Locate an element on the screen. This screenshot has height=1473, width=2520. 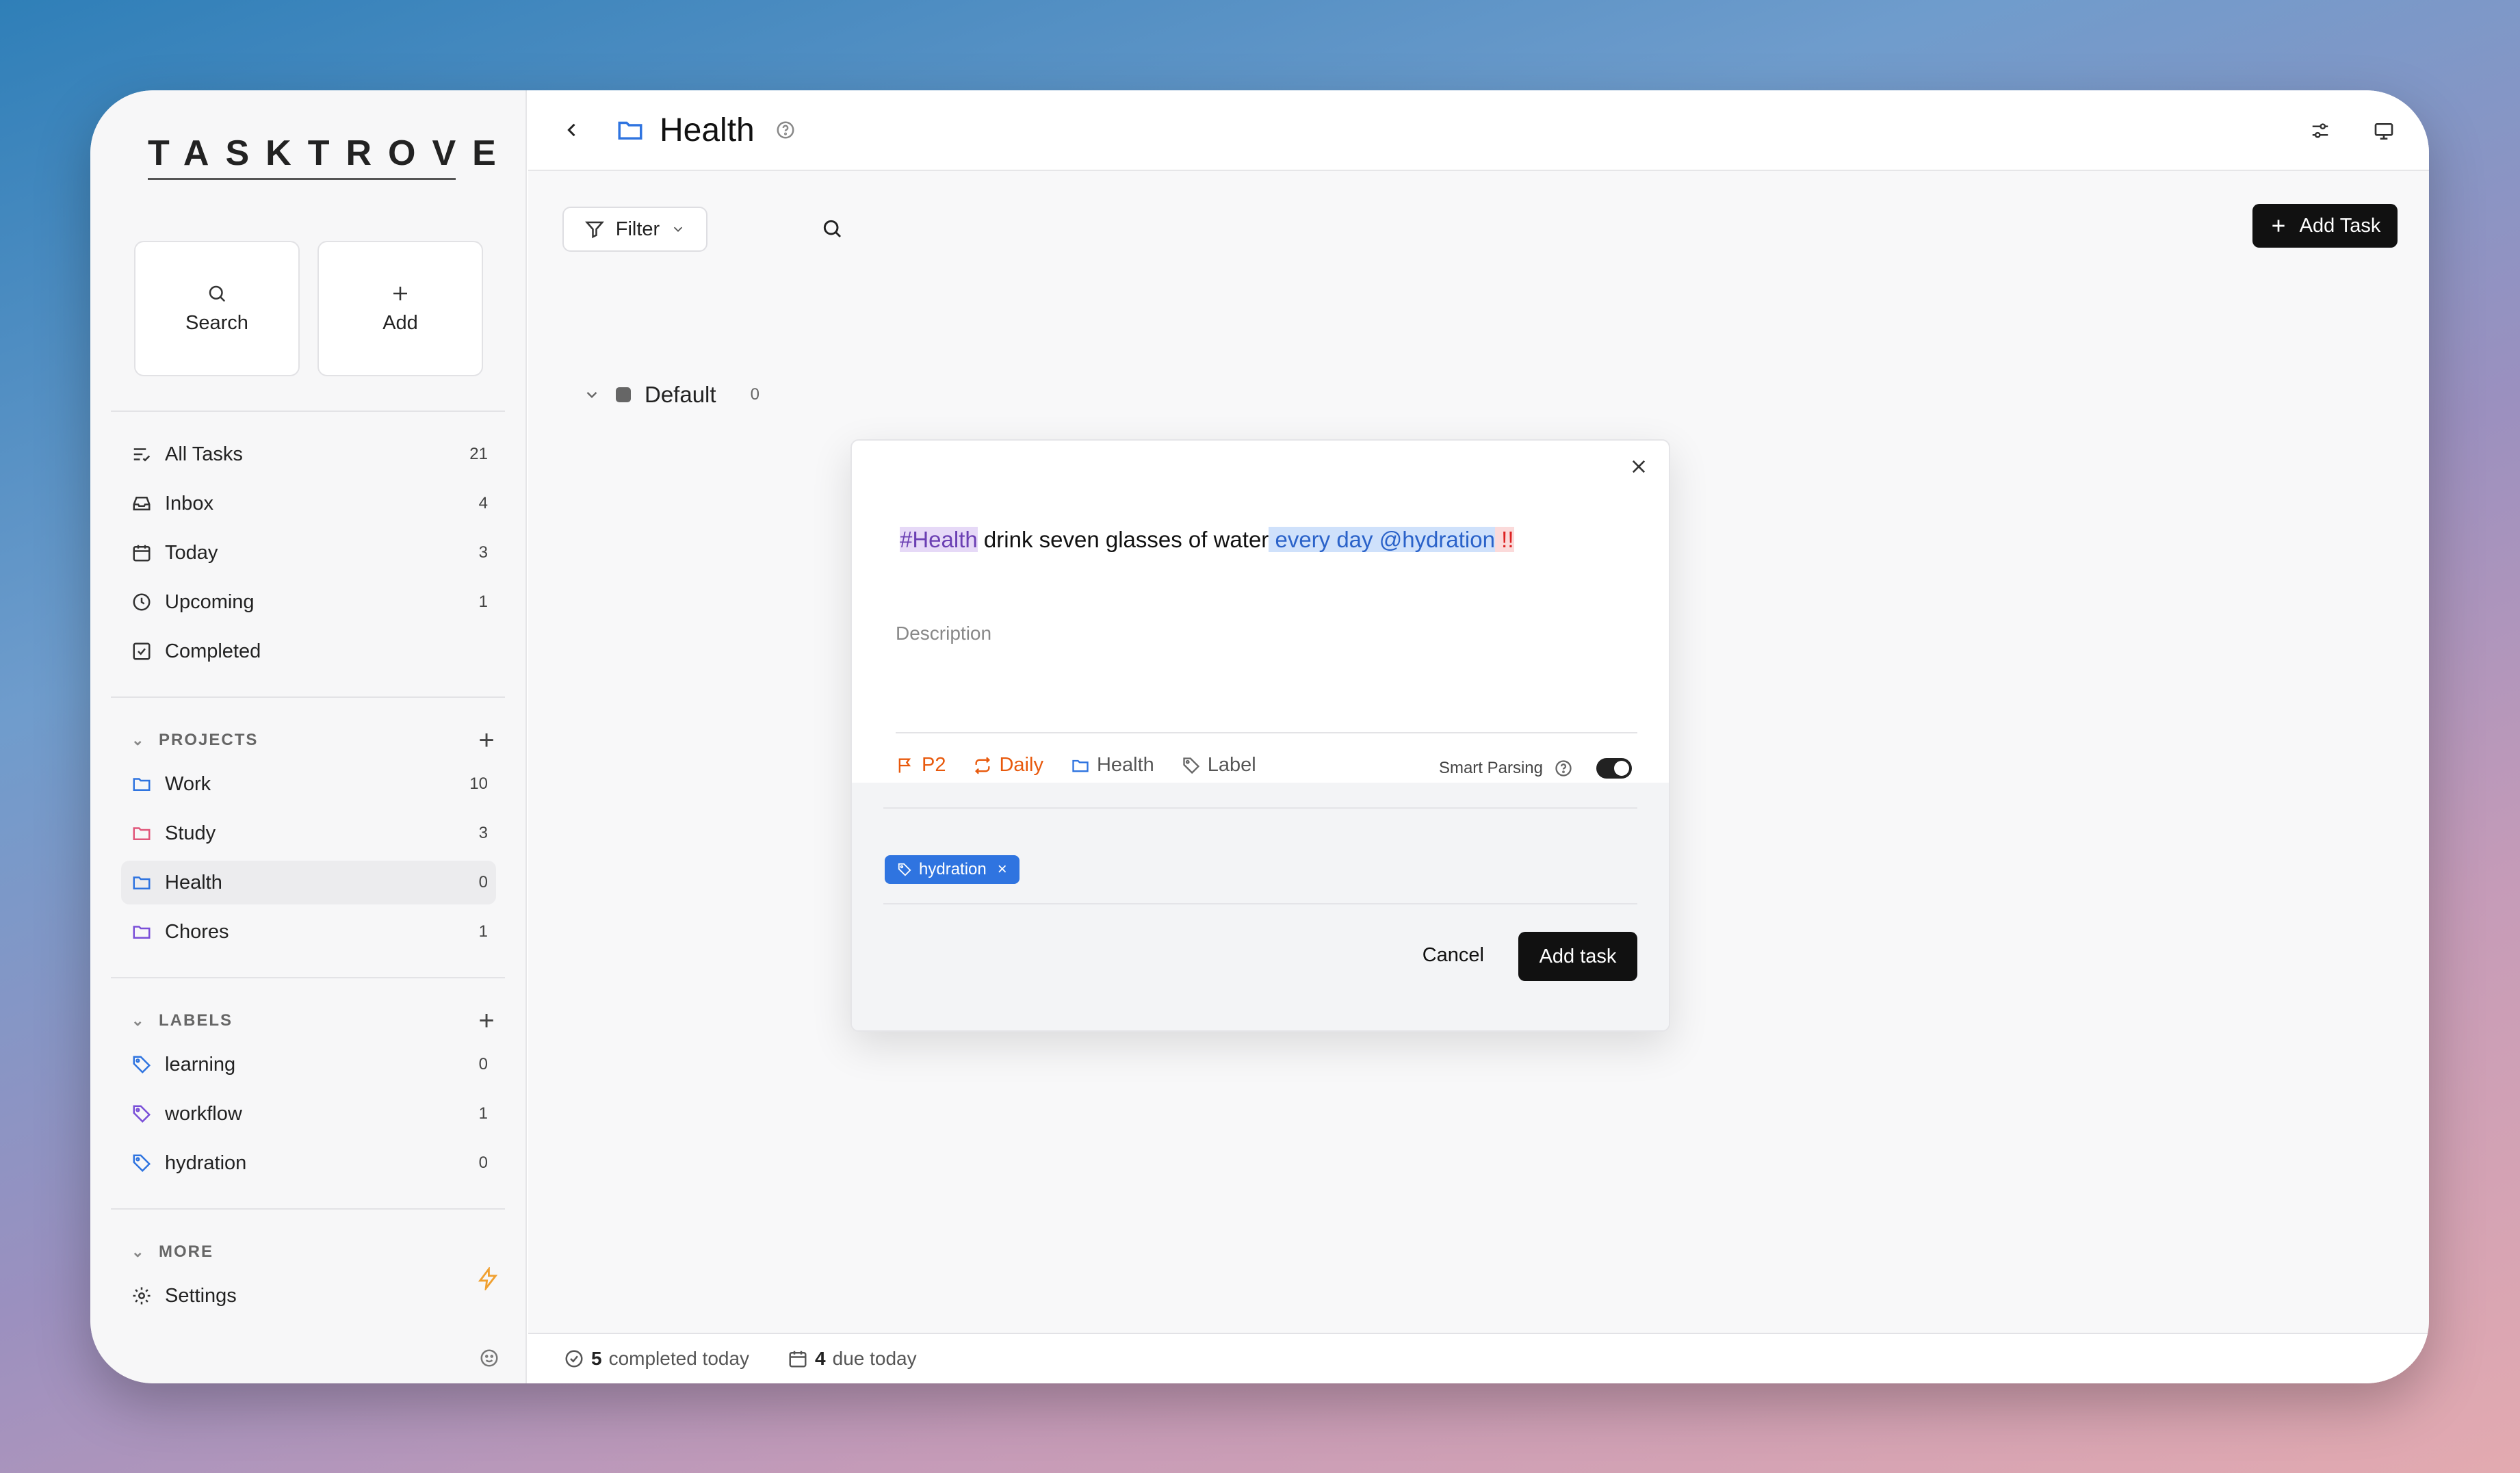
sidebar-item-chores: Chores 1 is located at coordinates (308, 932).